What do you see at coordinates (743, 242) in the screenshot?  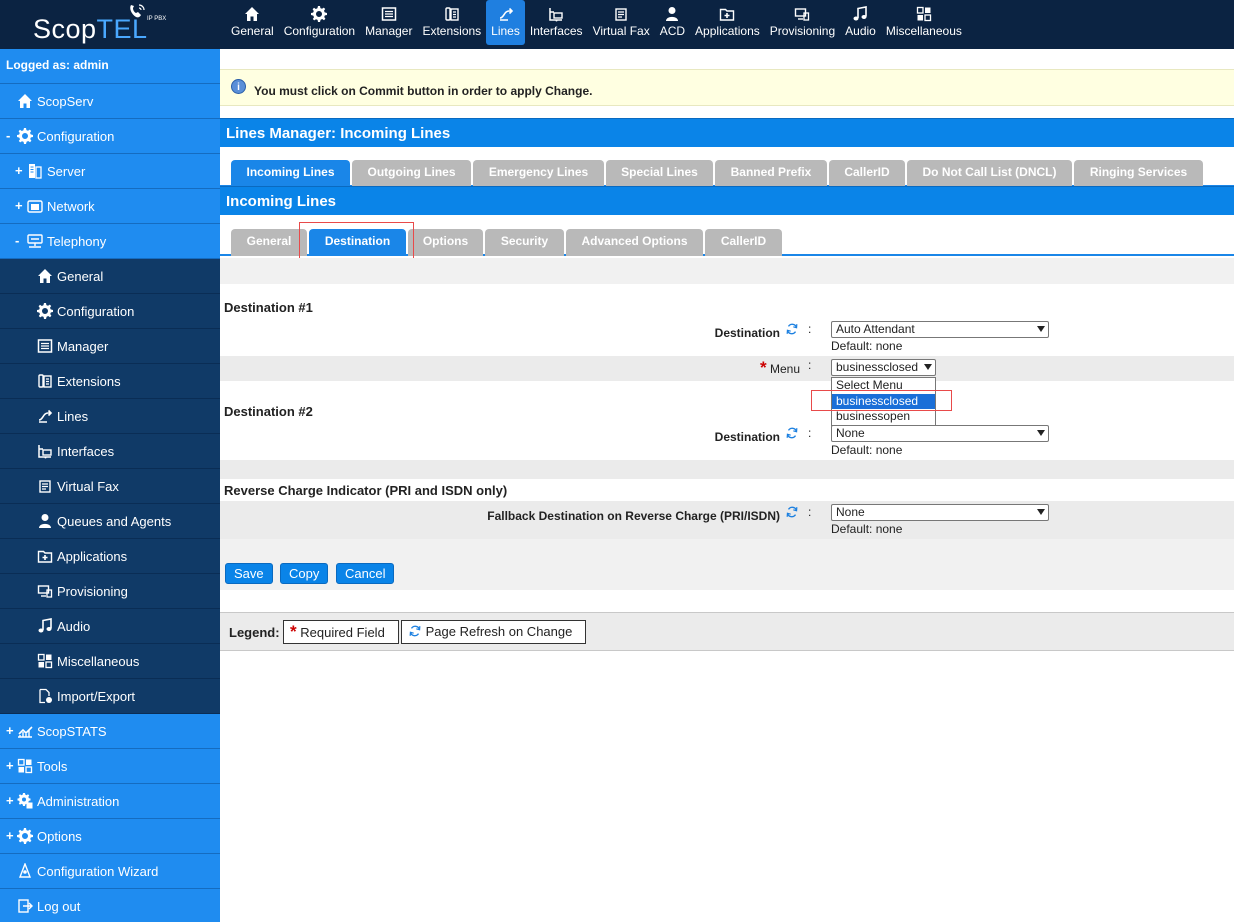 I see `subtab-callerid: CallerID` at bounding box center [743, 242].